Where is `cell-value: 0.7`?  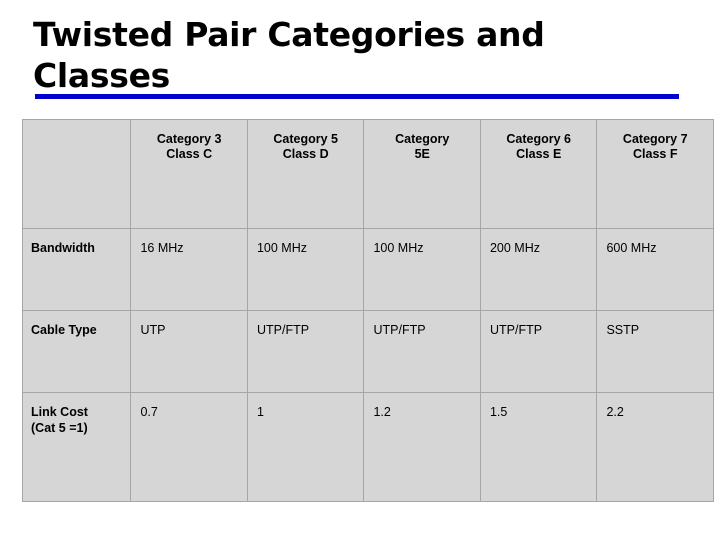 cell-value: 0.7 is located at coordinates (149, 412).